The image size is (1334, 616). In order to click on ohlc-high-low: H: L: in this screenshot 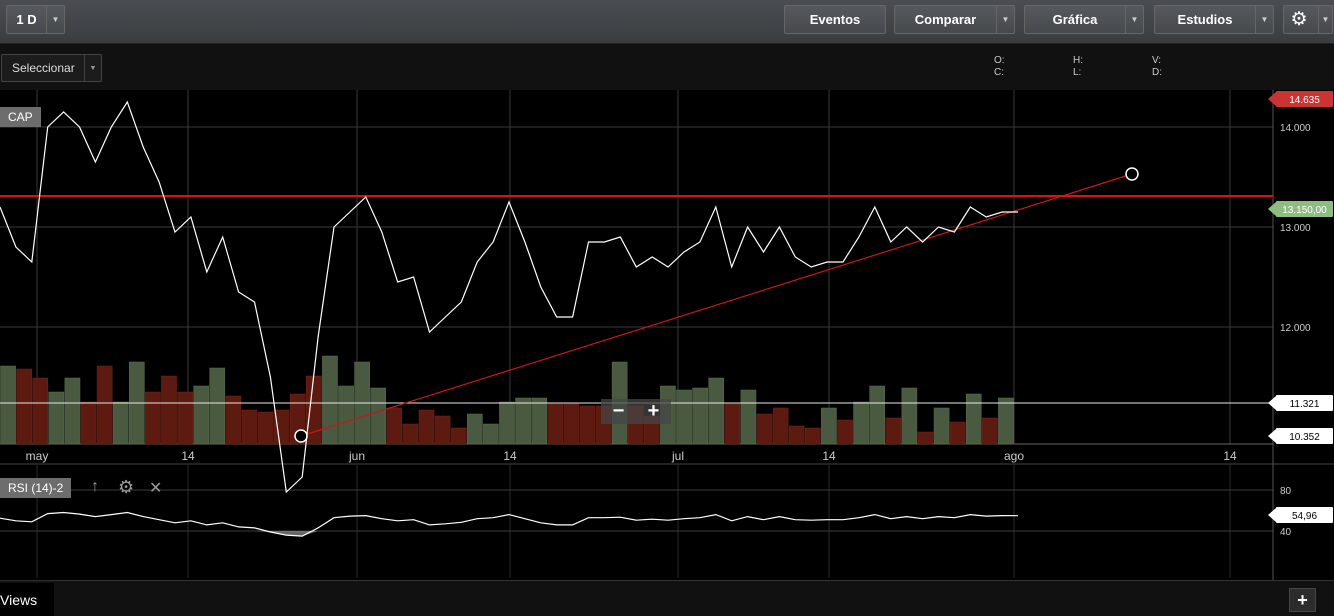, I will do `click(1078, 67)`.